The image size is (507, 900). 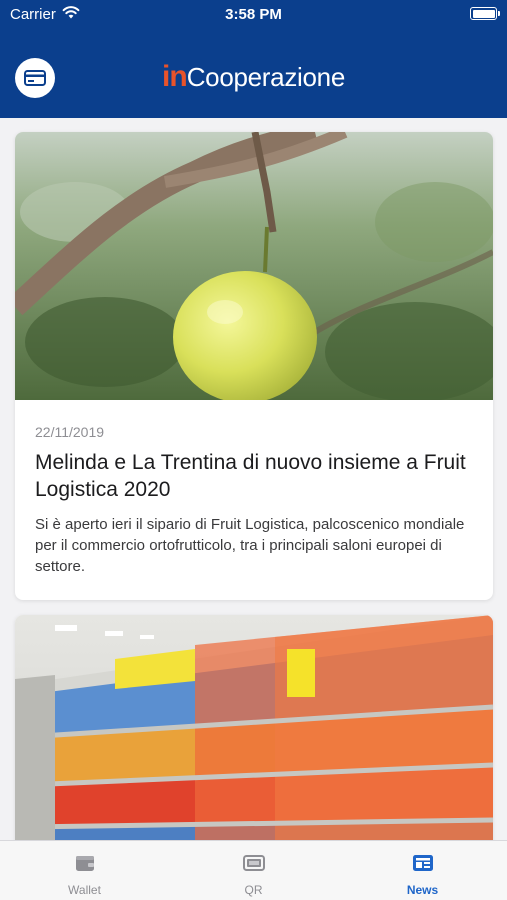 I want to click on article-date: 22/11/2019, so click(x=70, y=432).